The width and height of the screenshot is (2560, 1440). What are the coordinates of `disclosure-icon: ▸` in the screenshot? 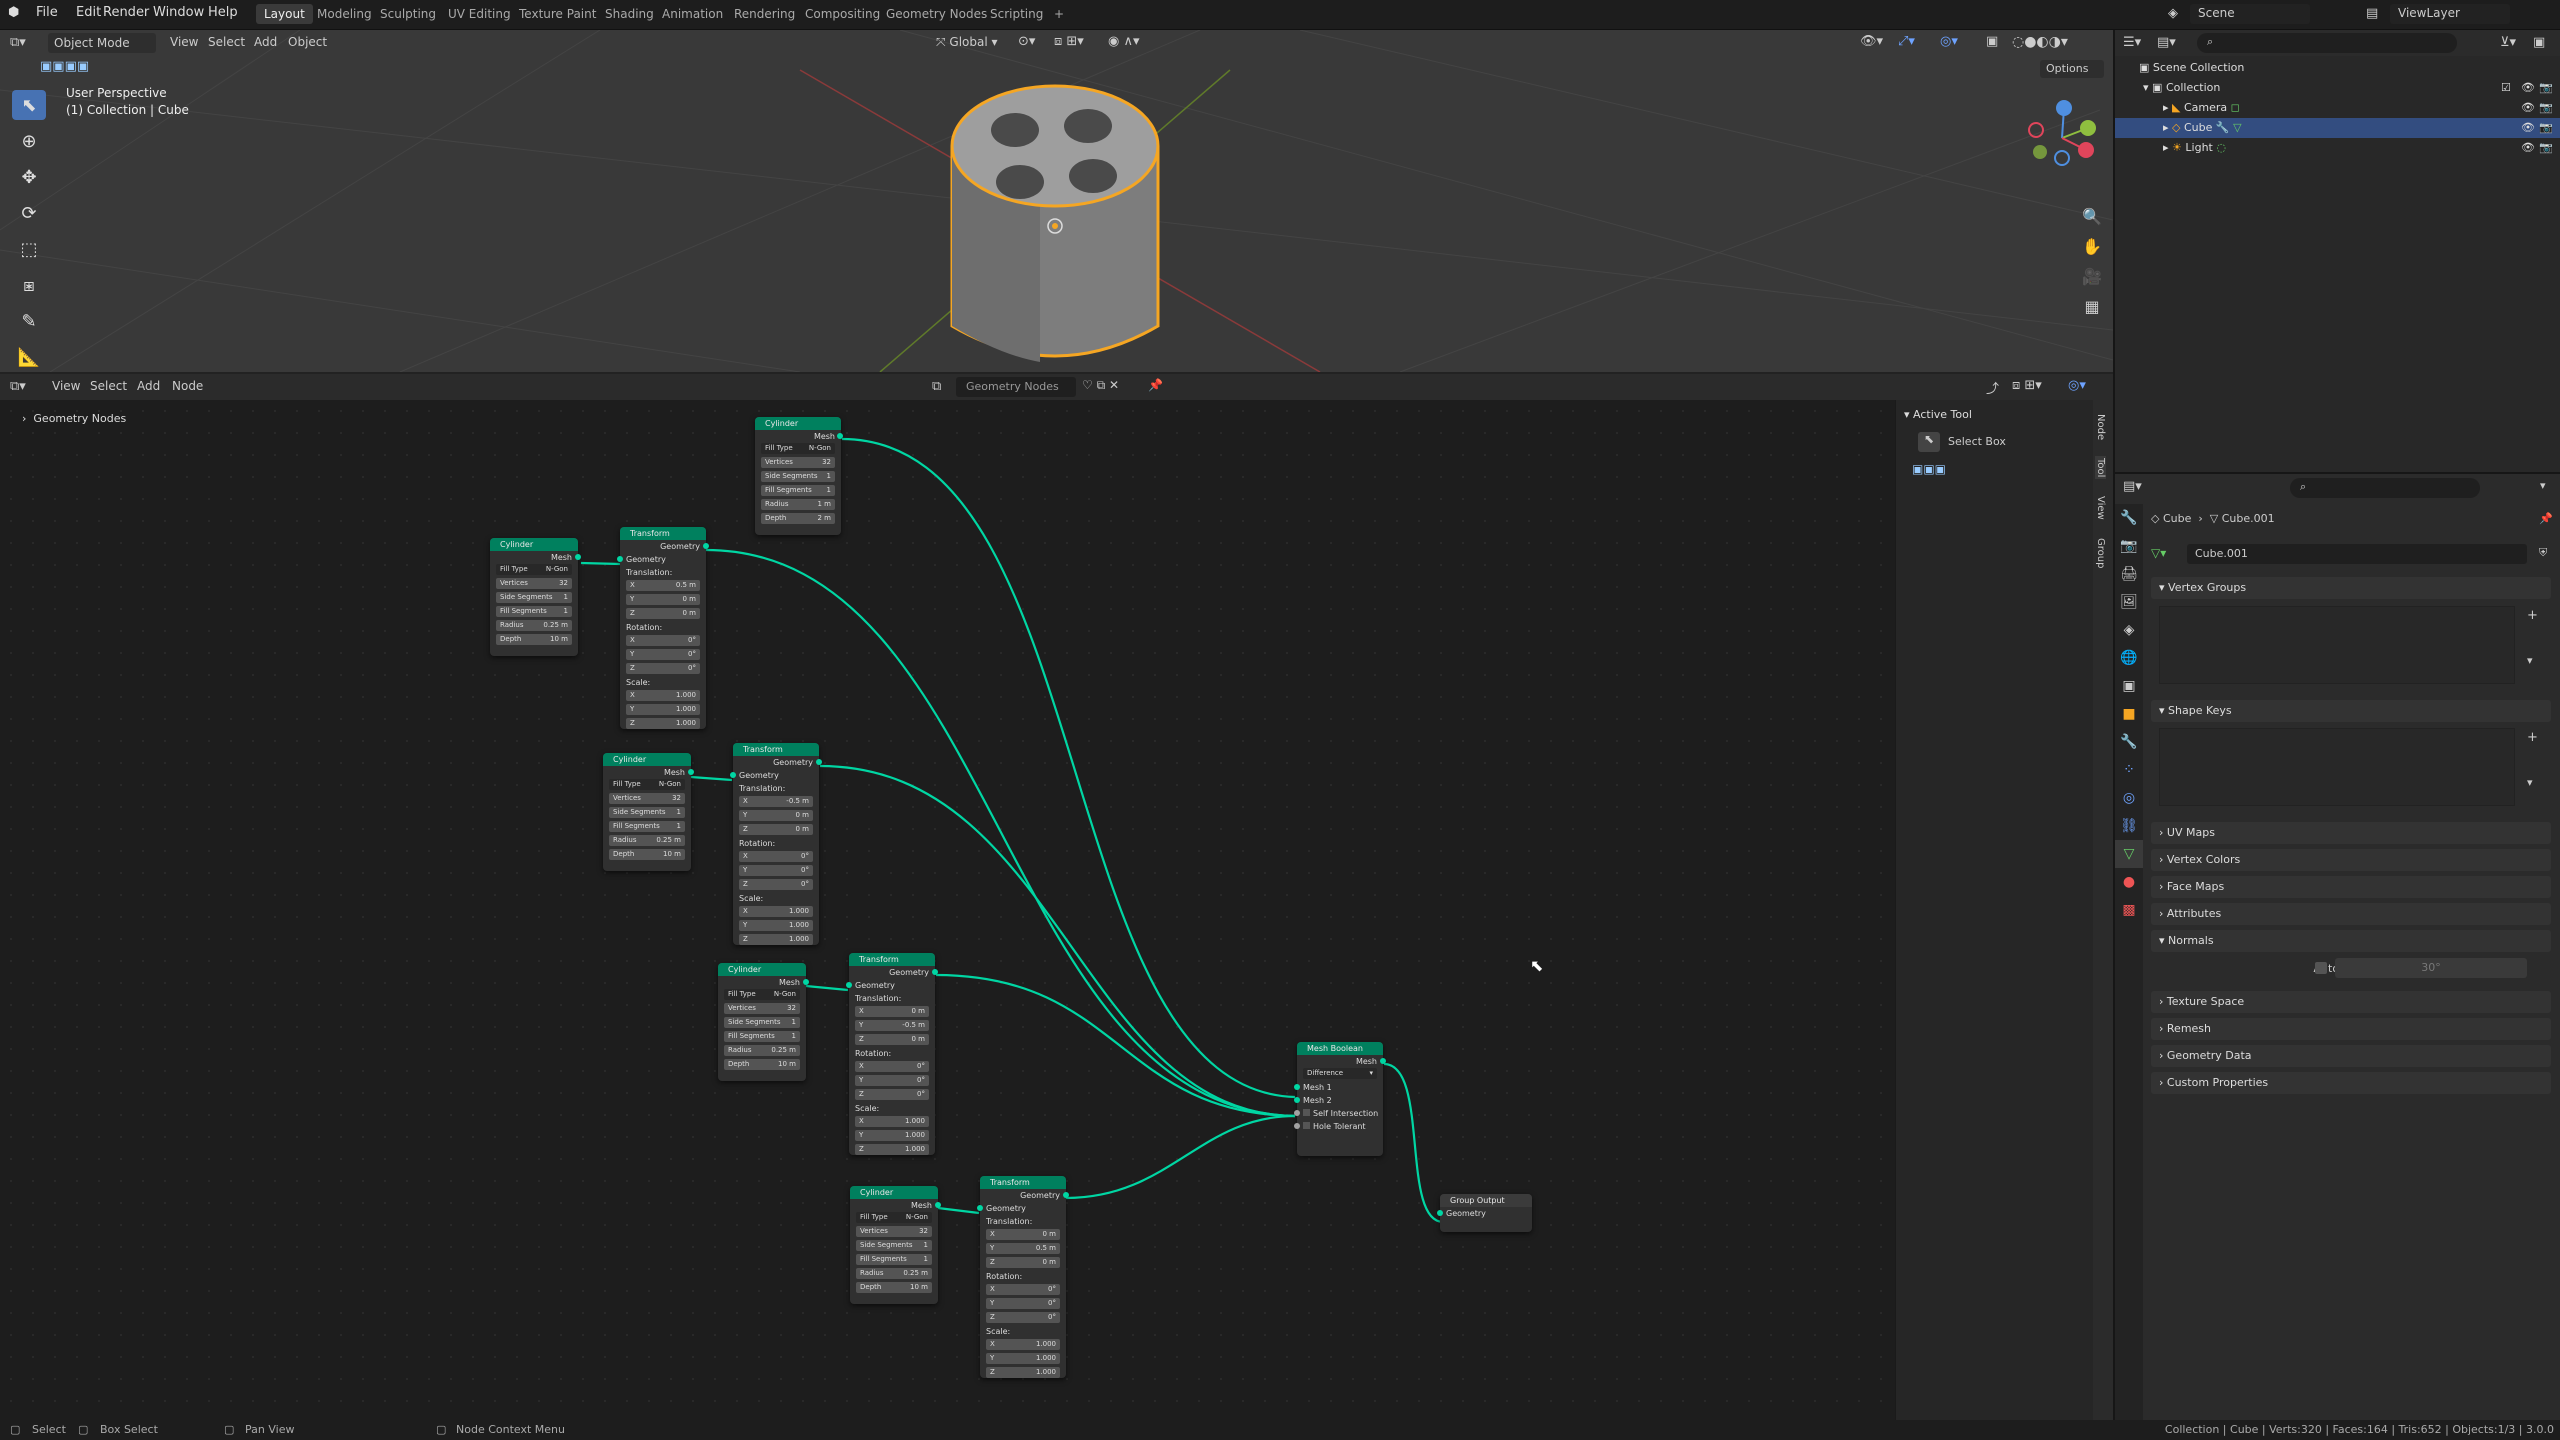 It's located at (2166, 147).